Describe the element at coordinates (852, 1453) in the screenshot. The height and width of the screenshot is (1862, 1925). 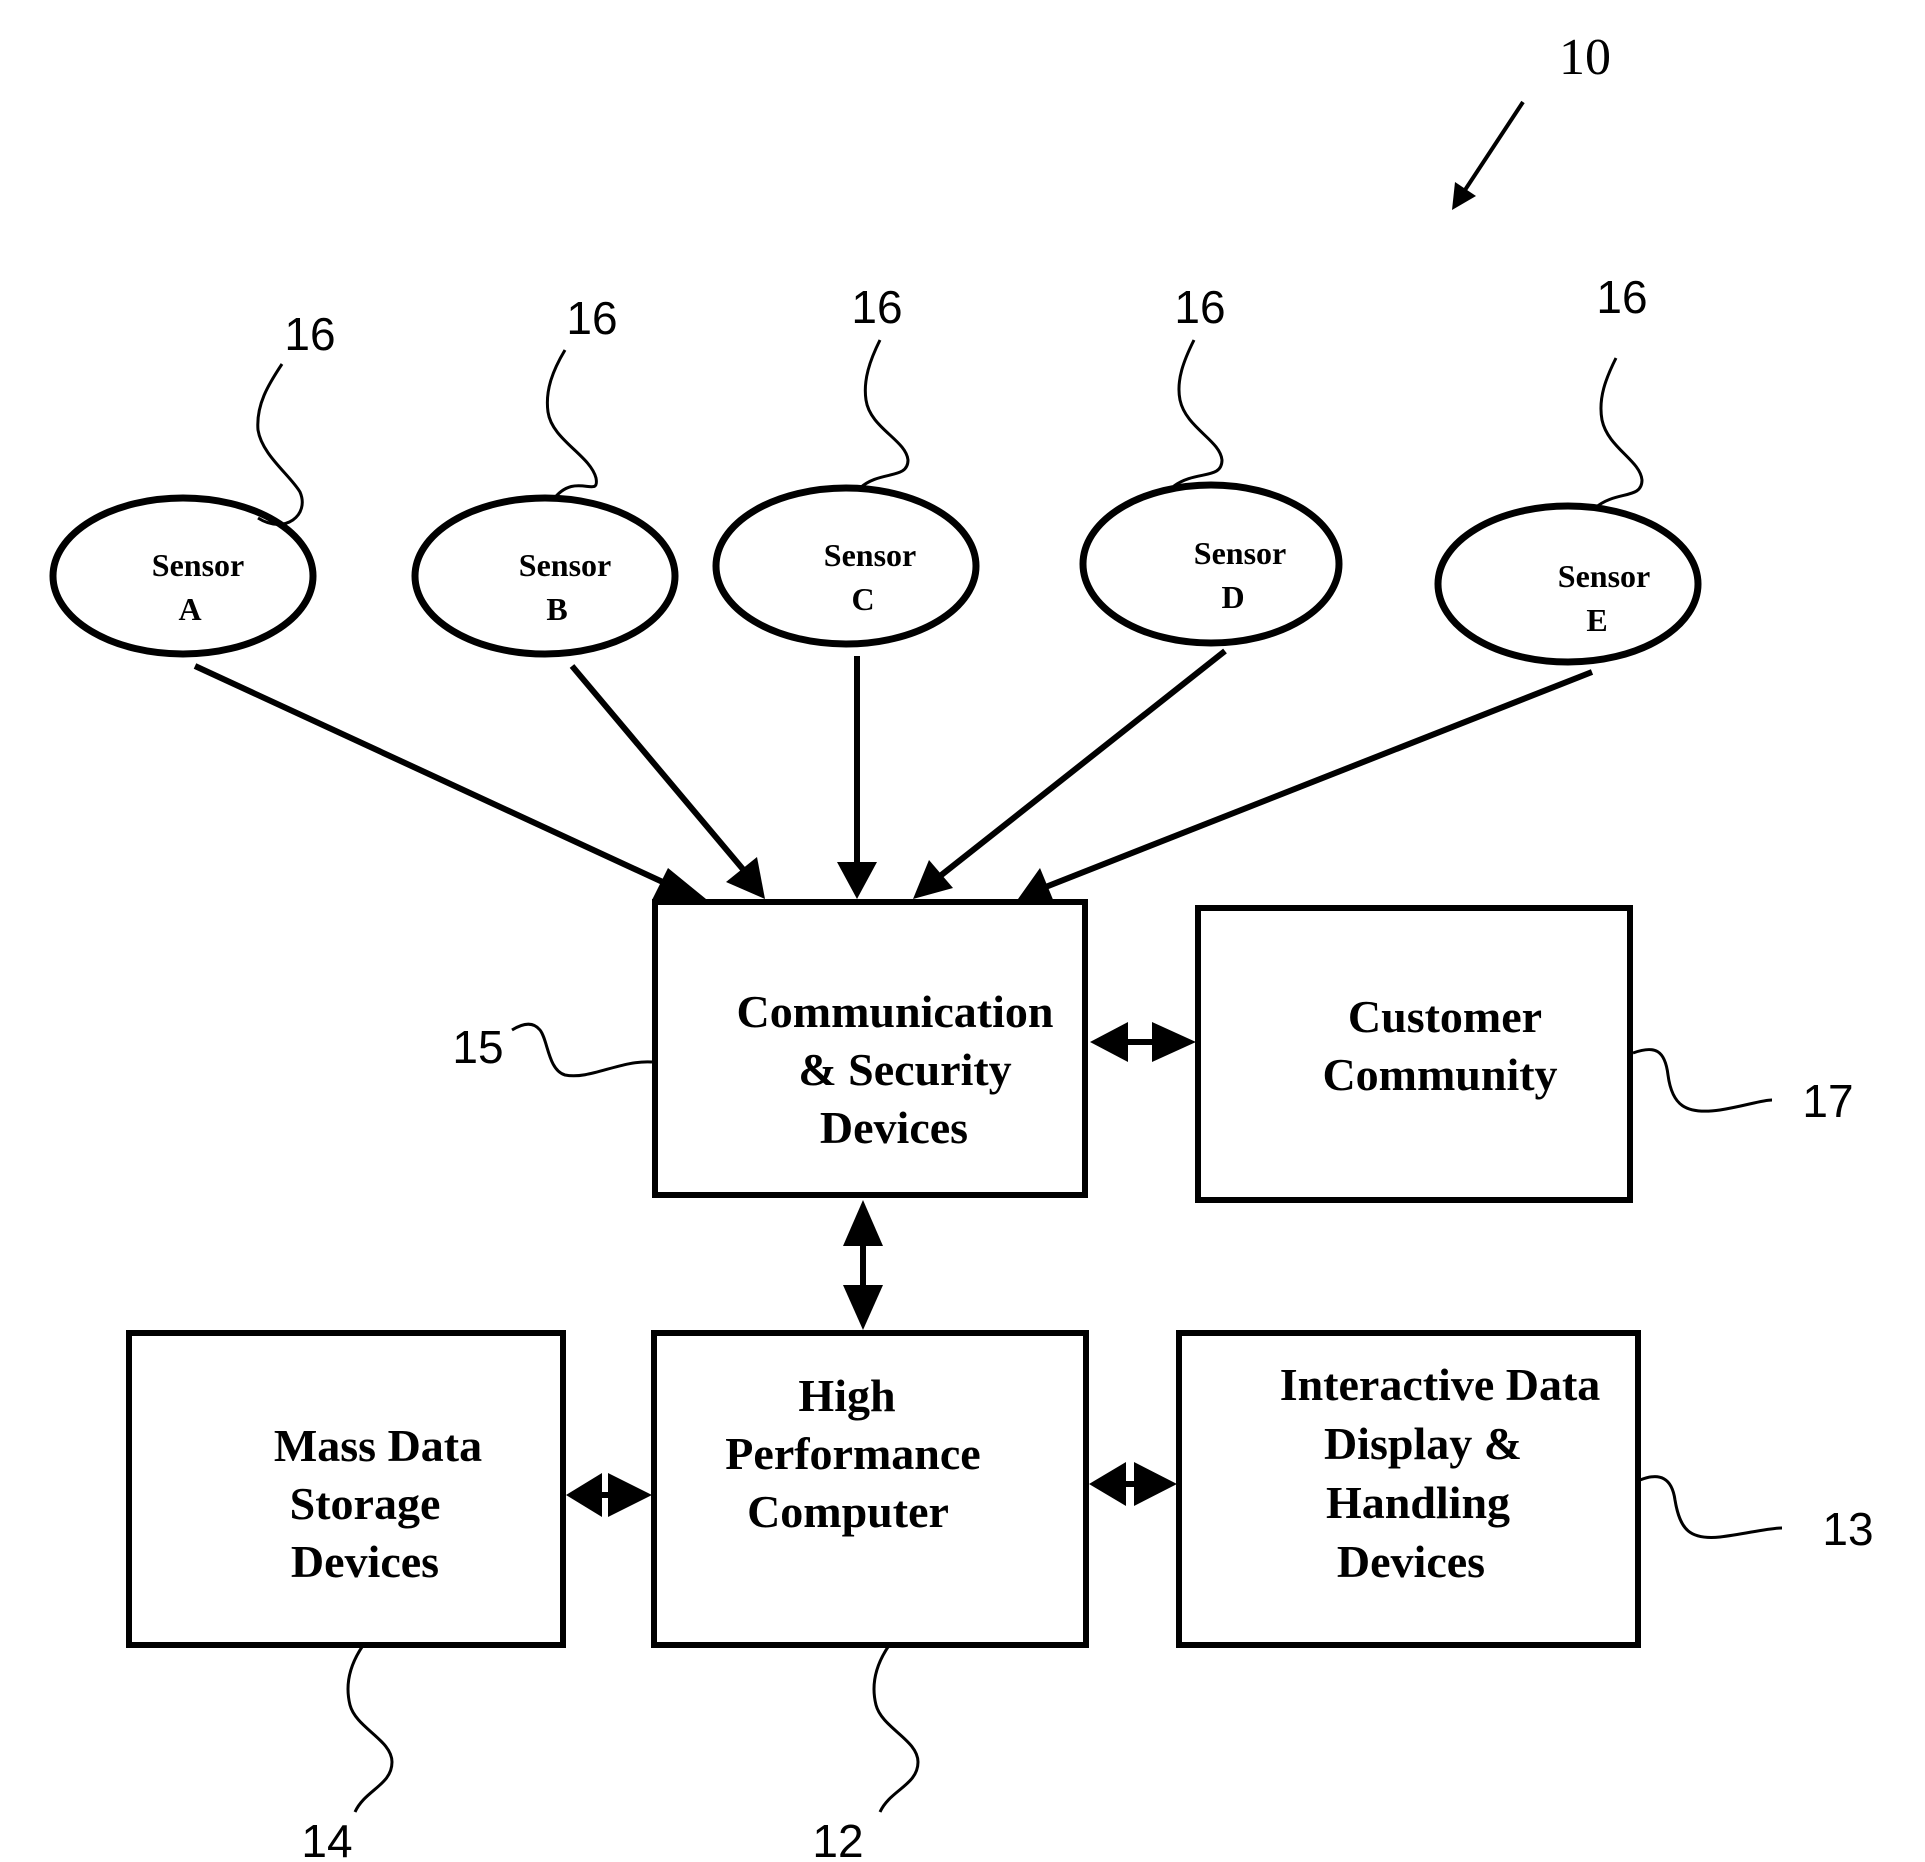
I see `computer-line-2: Performance` at that location.